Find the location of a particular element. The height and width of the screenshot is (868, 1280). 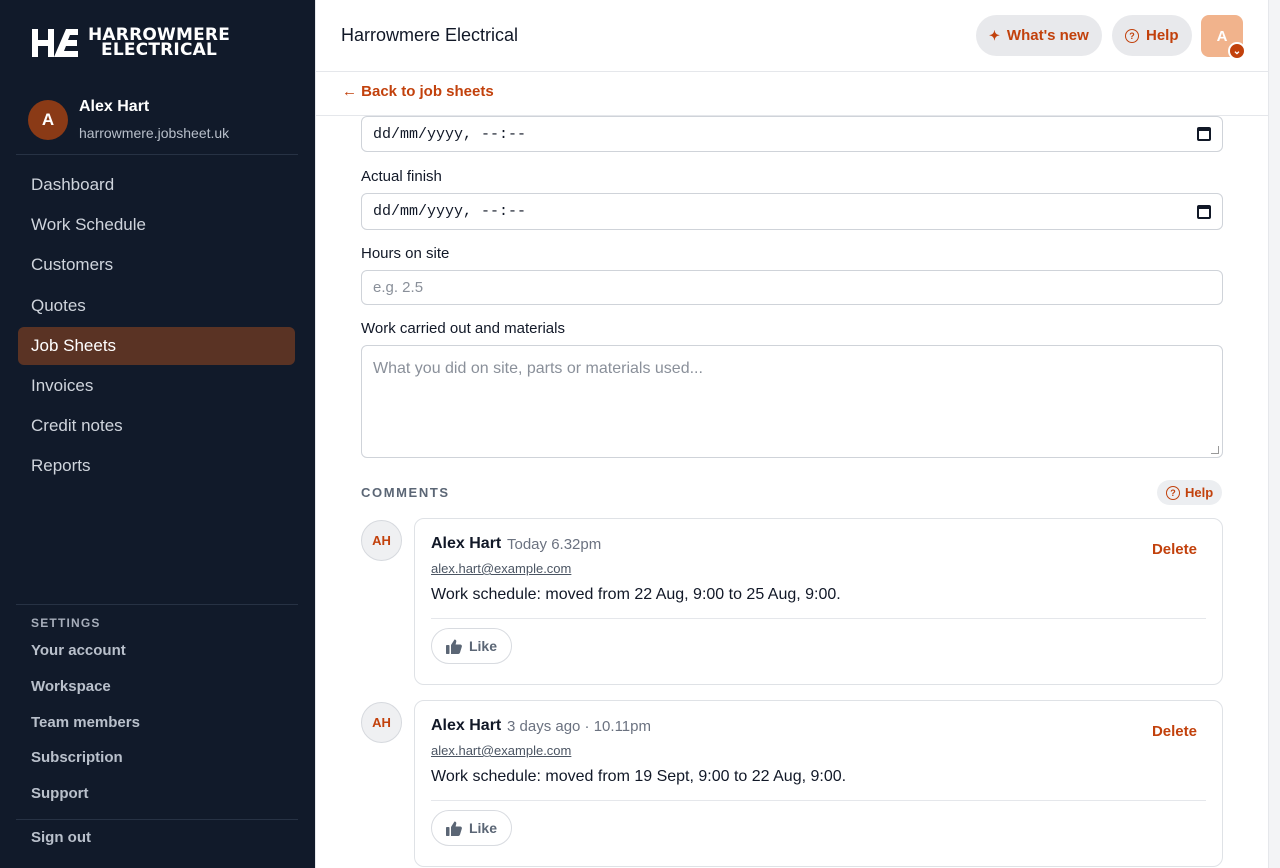

account-initial: A is located at coordinates (1222, 36).